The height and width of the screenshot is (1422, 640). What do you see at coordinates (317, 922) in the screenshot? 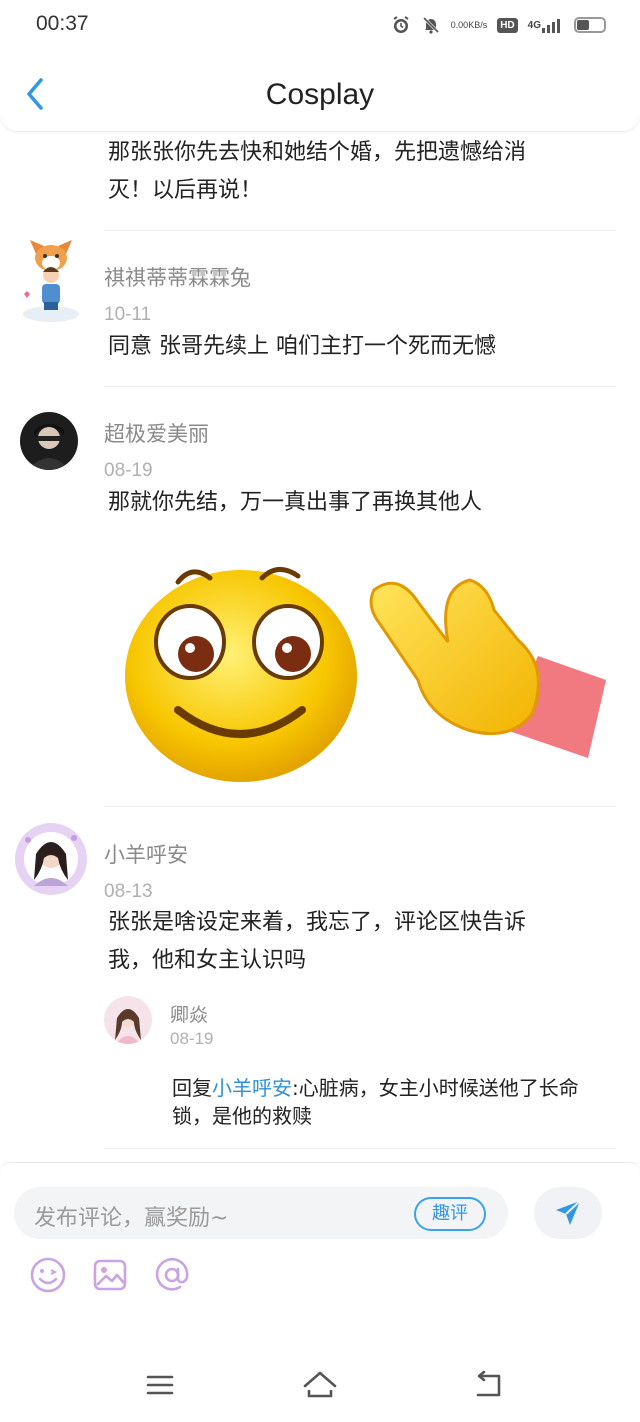
I see `comment-text-line: 张张是啥设定来着，我忘了，评论区快告诉` at bounding box center [317, 922].